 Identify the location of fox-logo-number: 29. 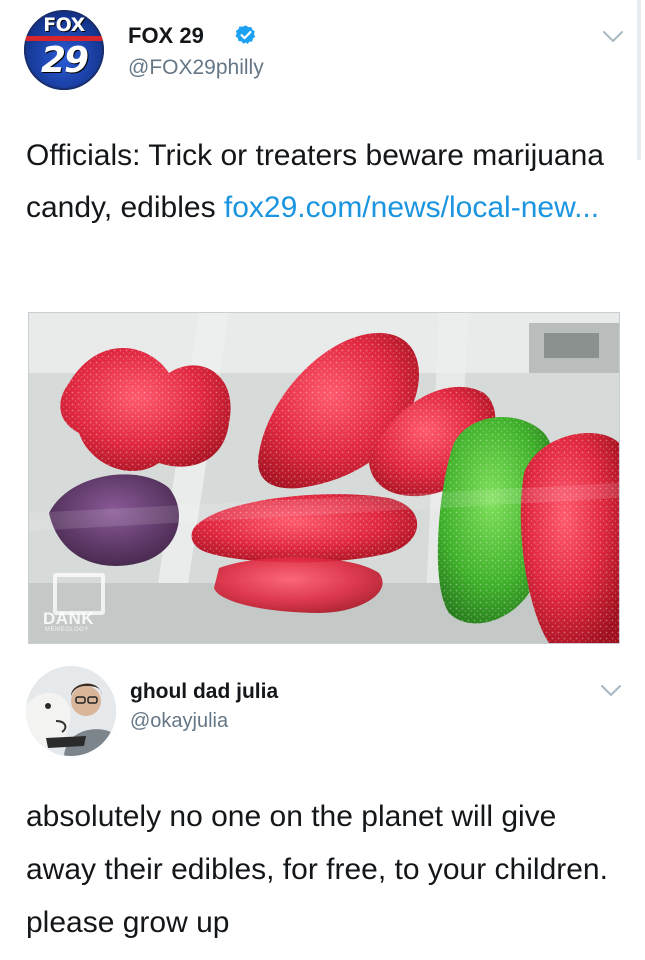
(64, 60).